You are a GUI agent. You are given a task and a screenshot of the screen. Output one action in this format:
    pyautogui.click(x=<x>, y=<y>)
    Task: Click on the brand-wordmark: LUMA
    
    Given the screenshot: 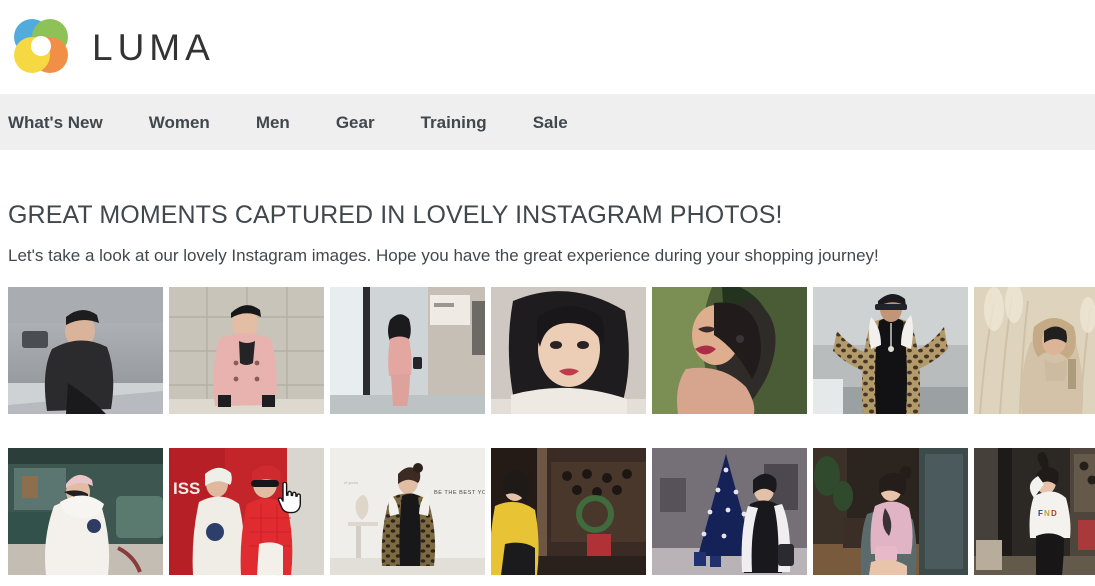 What is the action you would take?
    pyautogui.click(x=153, y=47)
    